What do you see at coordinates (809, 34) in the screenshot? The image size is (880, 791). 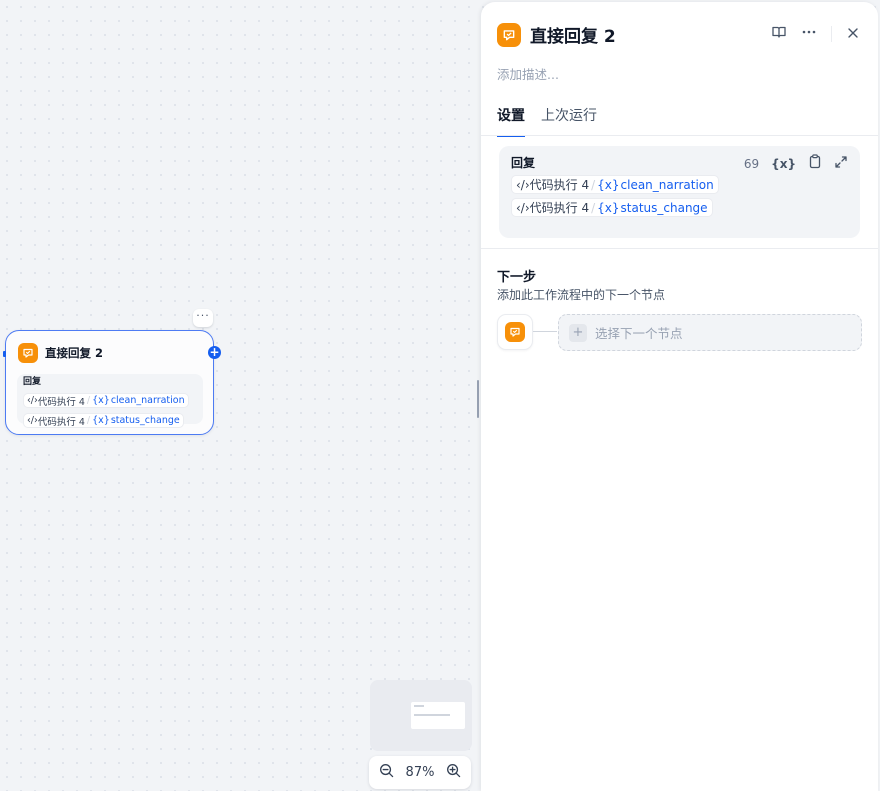 I see `more-icon` at bounding box center [809, 34].